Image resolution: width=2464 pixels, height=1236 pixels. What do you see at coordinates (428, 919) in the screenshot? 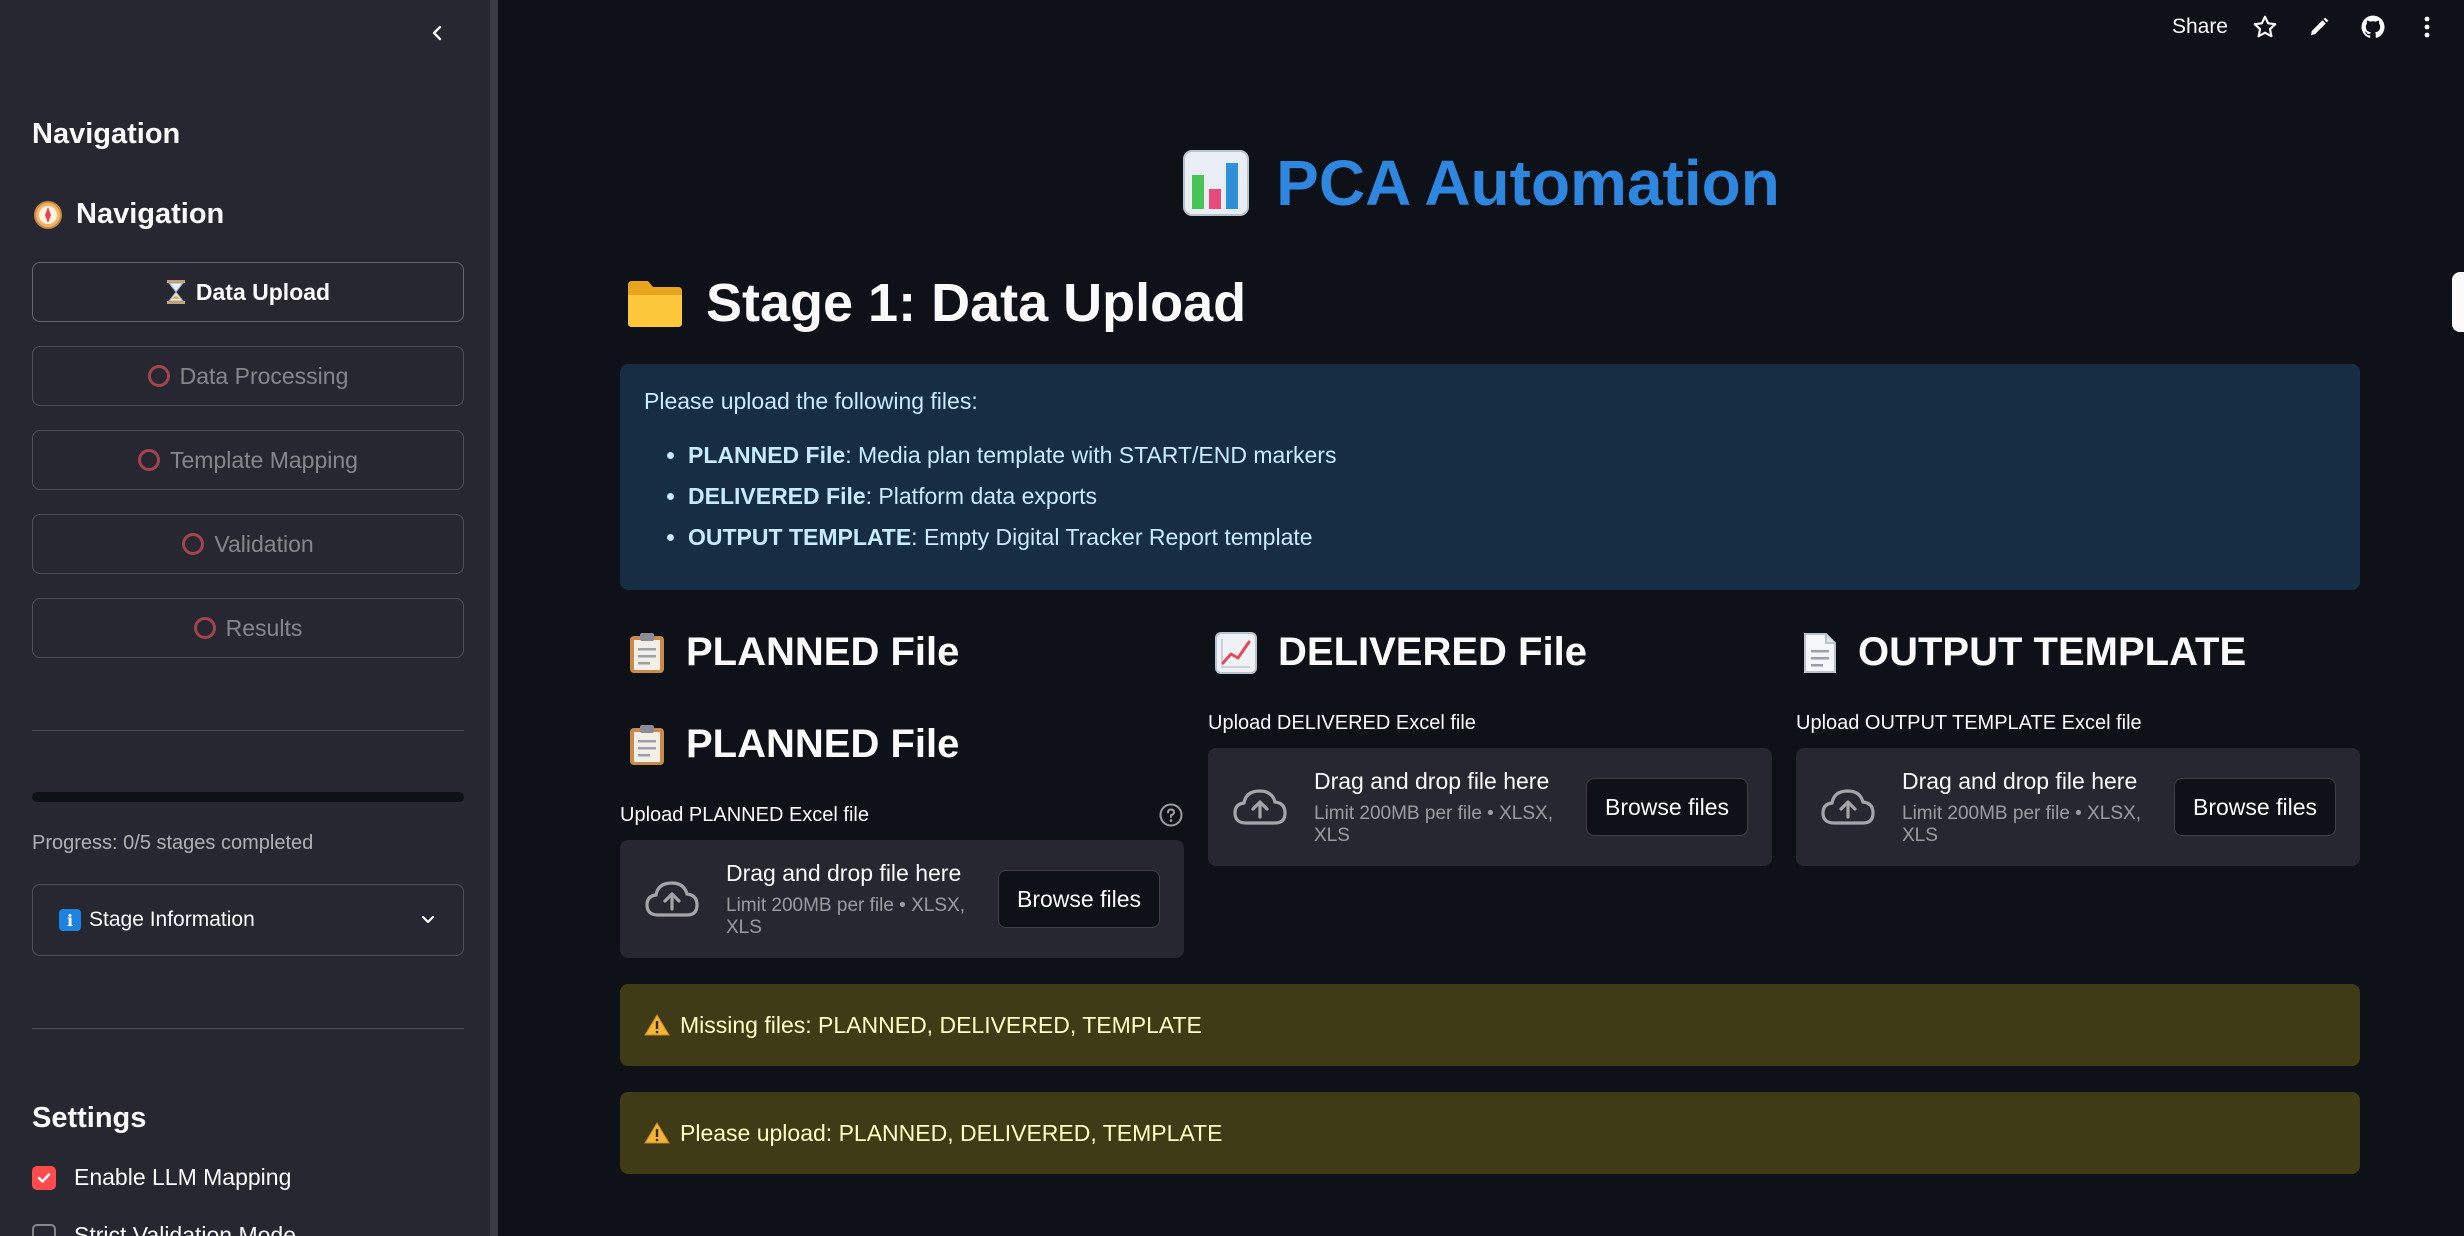
I see `chevron-down-icon` at bounding box center [428, 919].